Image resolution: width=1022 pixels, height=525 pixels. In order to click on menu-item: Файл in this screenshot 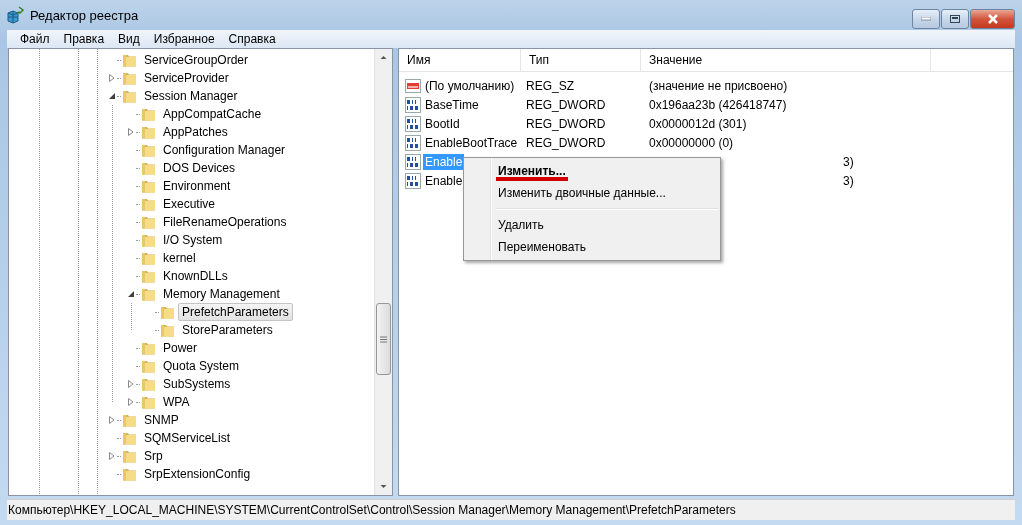, I will do `click(35, 39)`.